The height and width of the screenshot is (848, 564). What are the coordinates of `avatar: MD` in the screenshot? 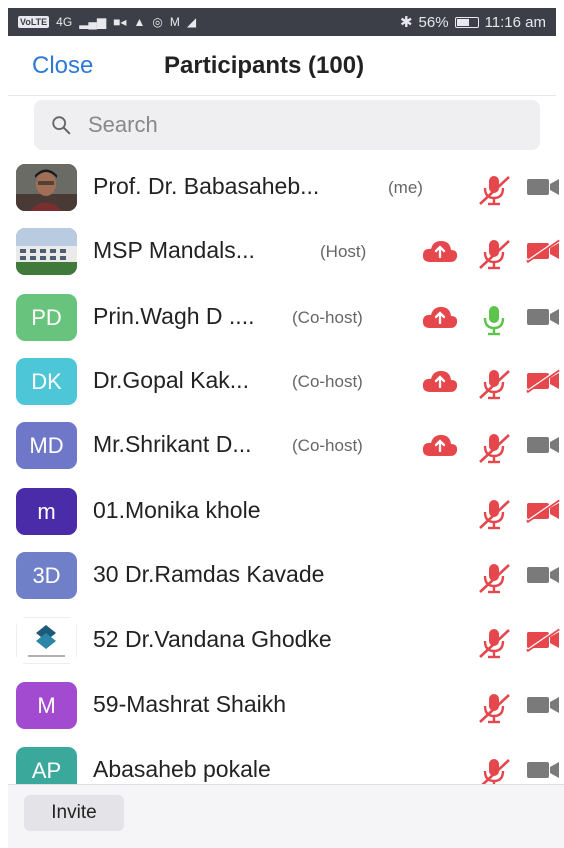 It's located at (46, 445).